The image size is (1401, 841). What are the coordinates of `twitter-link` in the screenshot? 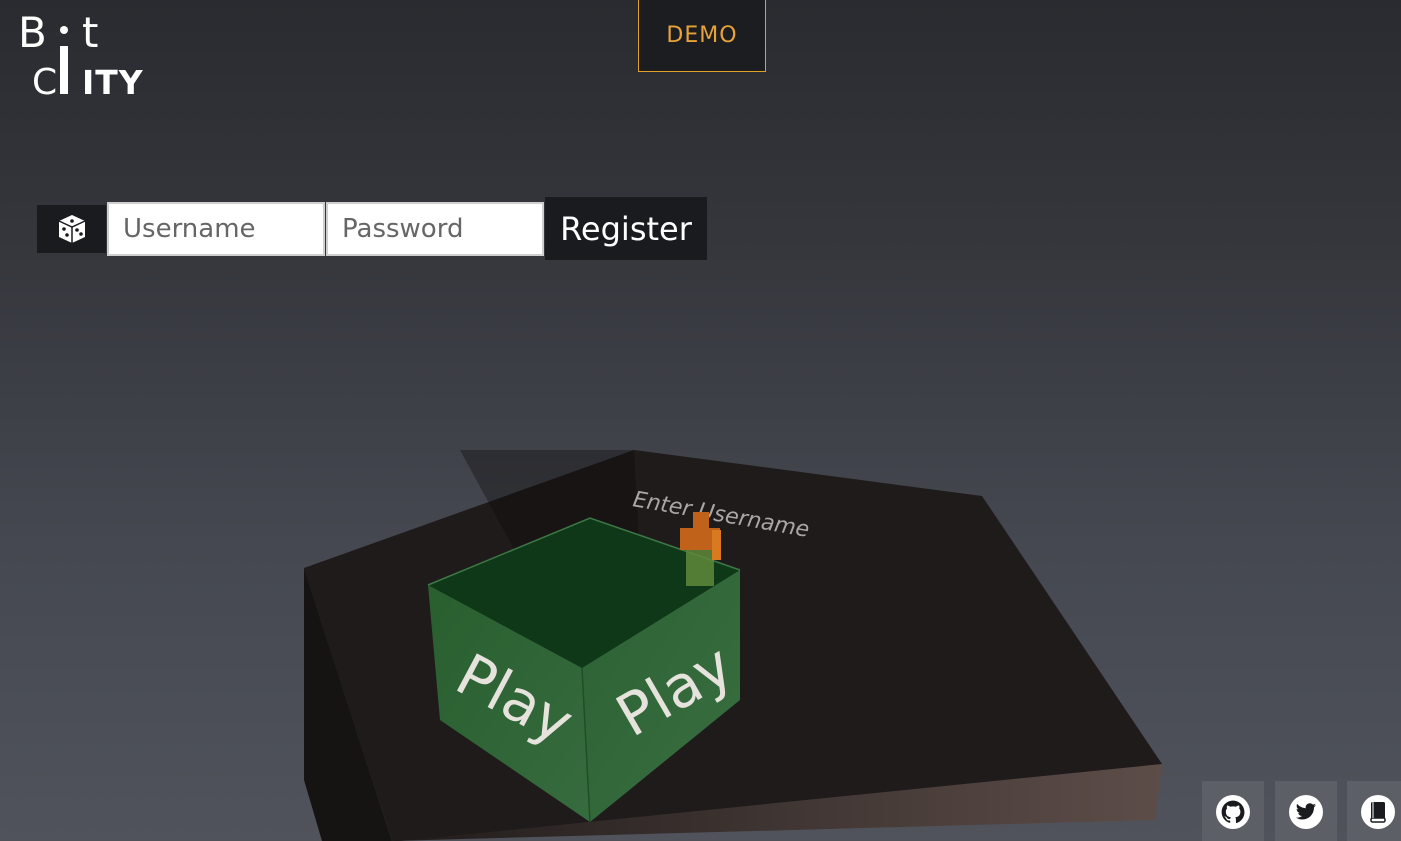 It's located at (1306, 811).